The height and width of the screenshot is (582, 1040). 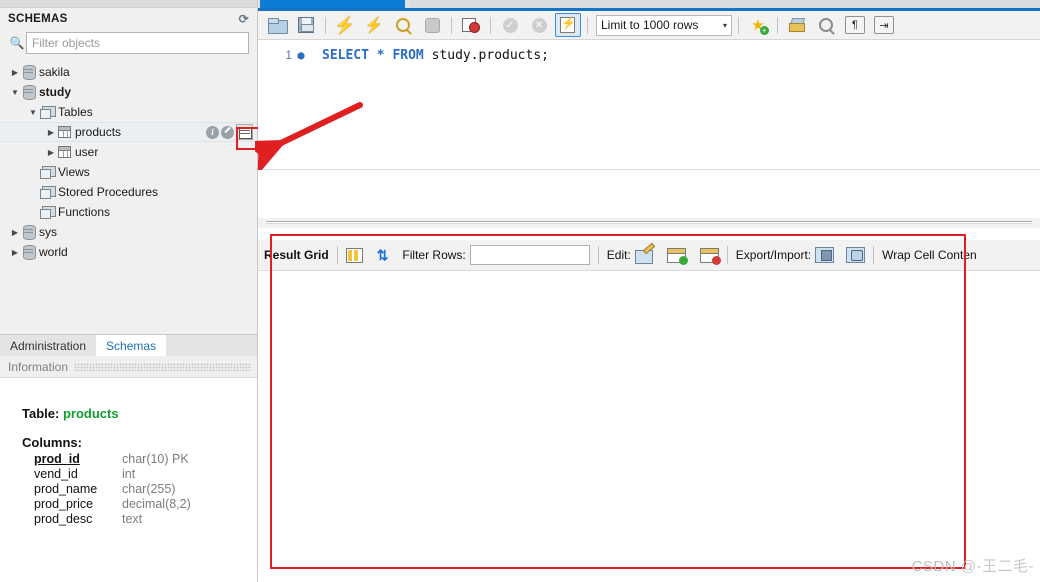 What do you see at coordinates (48, 232) in the screenshot?
I see `tree-label: sys` at bounding box center [48, 232].